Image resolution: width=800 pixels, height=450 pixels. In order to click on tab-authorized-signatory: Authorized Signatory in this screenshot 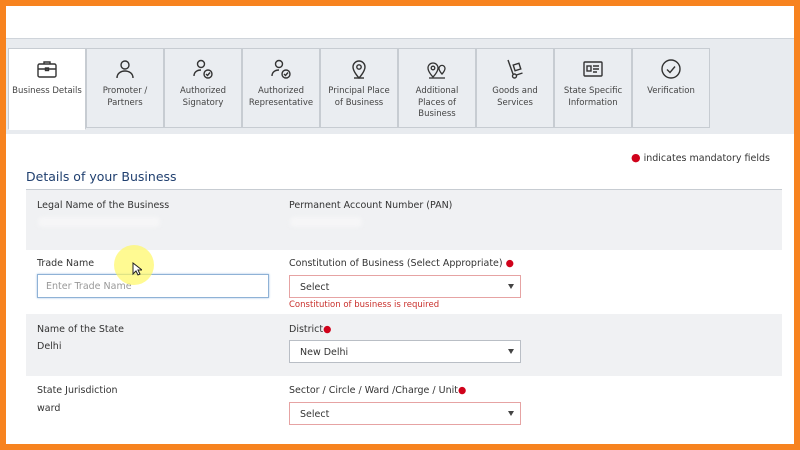, I will do `click(203, 88)`.